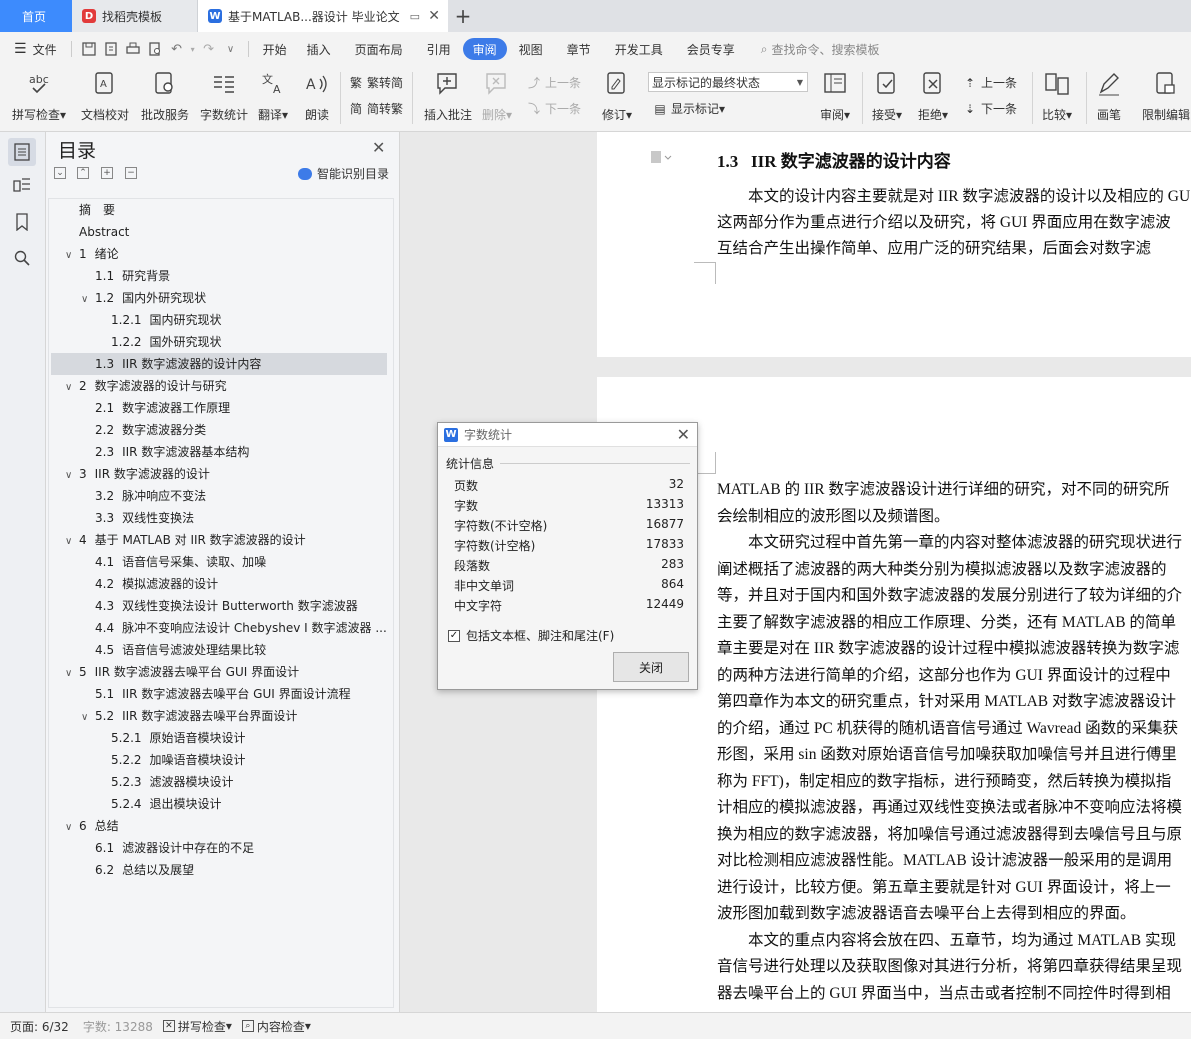  Describe the element at coordinates (219, 452) in the screenshot. I see `toc-item: 2.3 IIR 数字滤波器基本结构` at that location.